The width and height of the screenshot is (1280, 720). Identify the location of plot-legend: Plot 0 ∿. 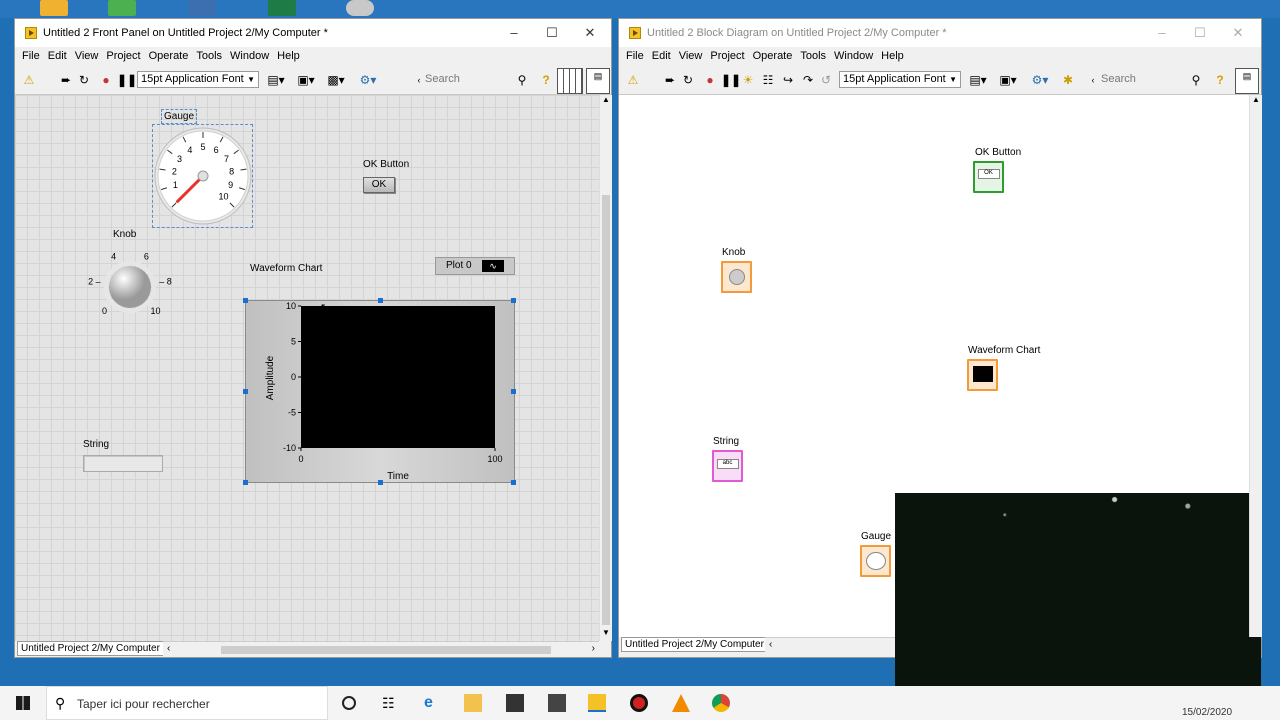
(475, 266).